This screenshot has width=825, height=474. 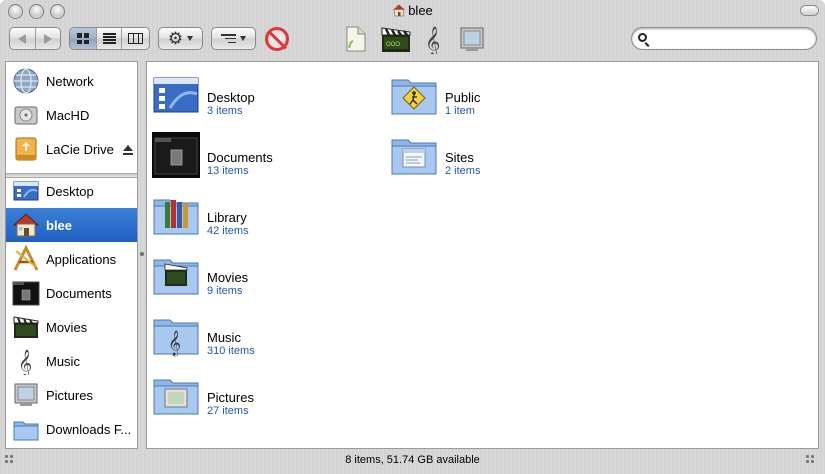 I want to click on desktop-icon, so click(x=26, y=191).